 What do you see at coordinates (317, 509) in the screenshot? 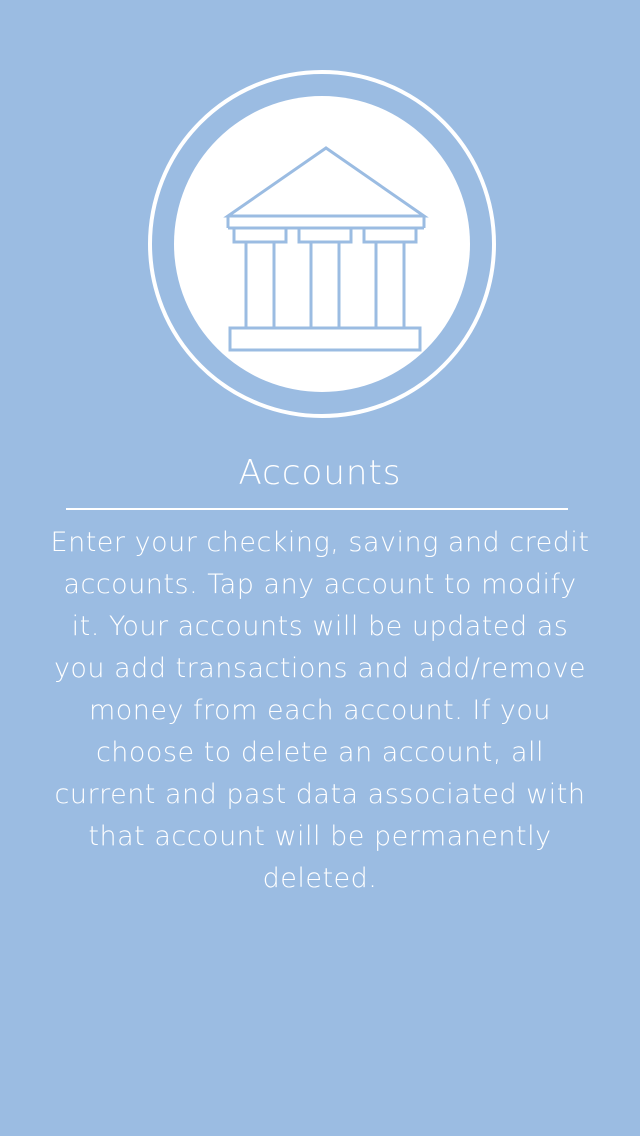
I see `title-divider` at bounding box center [317, 509].